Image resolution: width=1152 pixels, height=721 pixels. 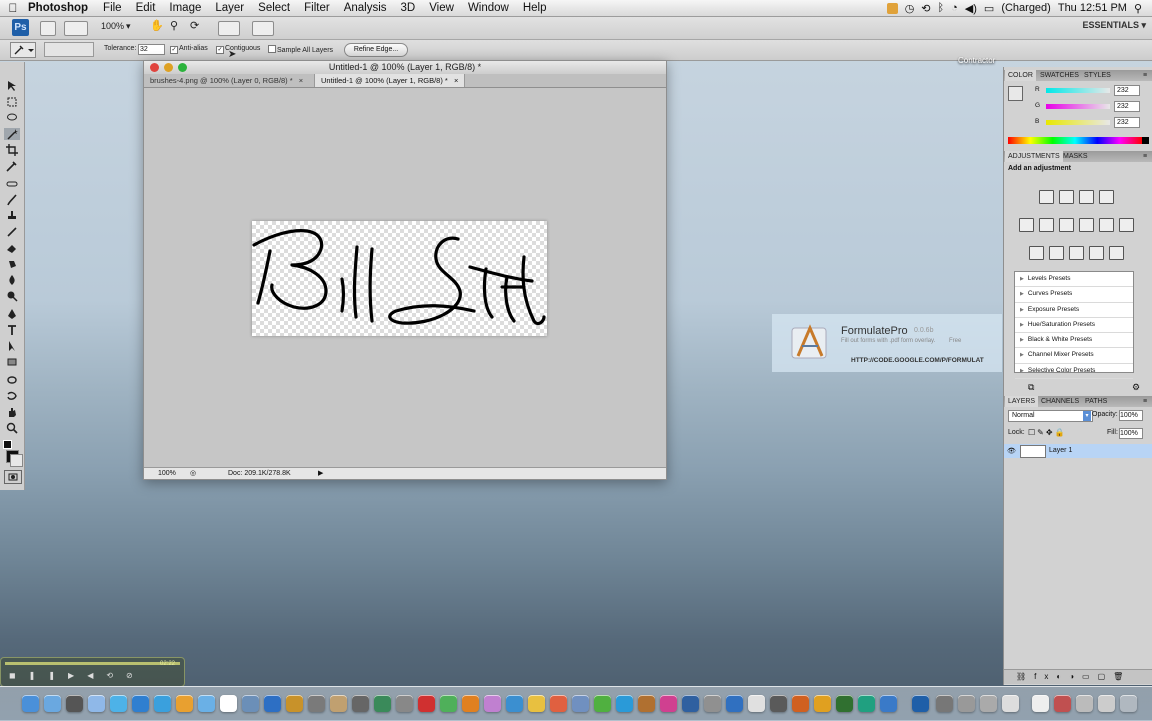 I want to click on channel-r-slider, so click(x=1078, y=90).